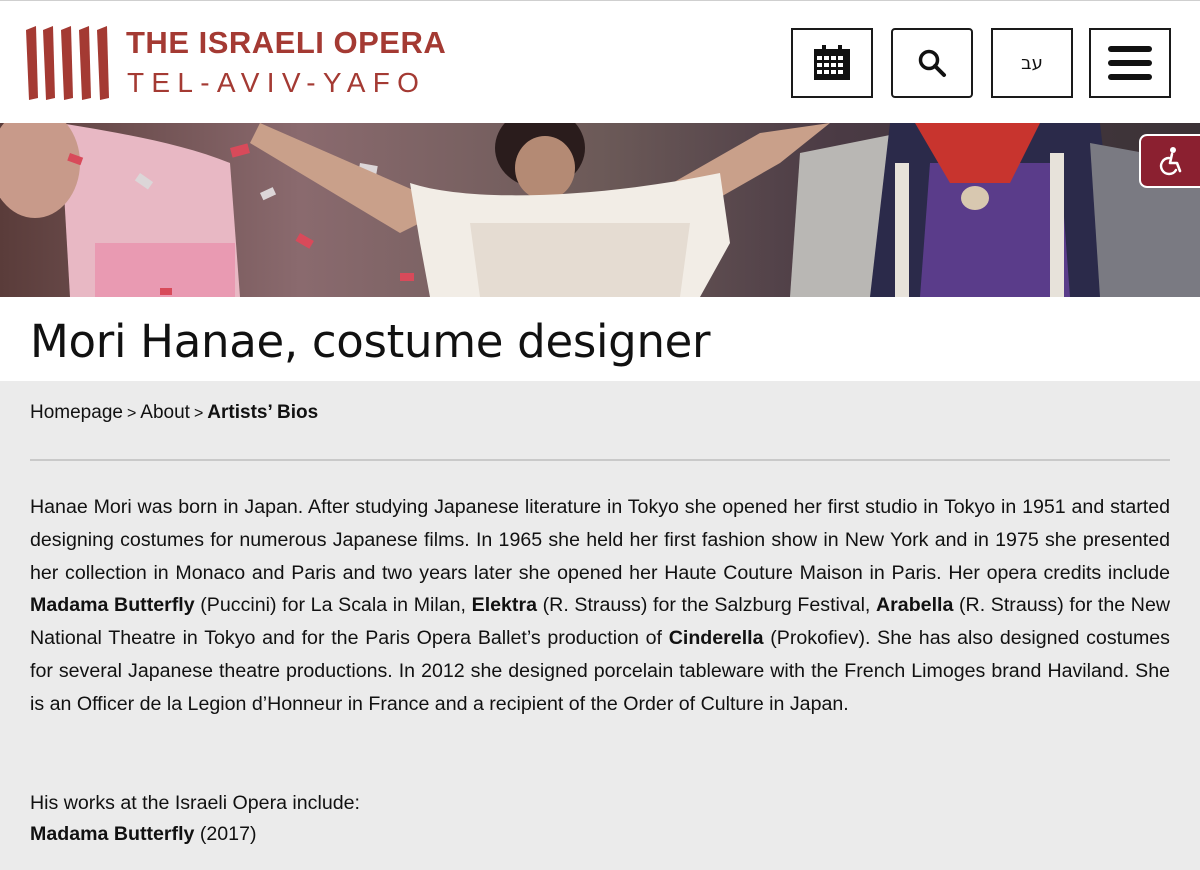  What do you see at coordinates (76, 412) in the screenshot?
I see `breadcrumb-homepage: Homepage` at bounding box center [76, 412].